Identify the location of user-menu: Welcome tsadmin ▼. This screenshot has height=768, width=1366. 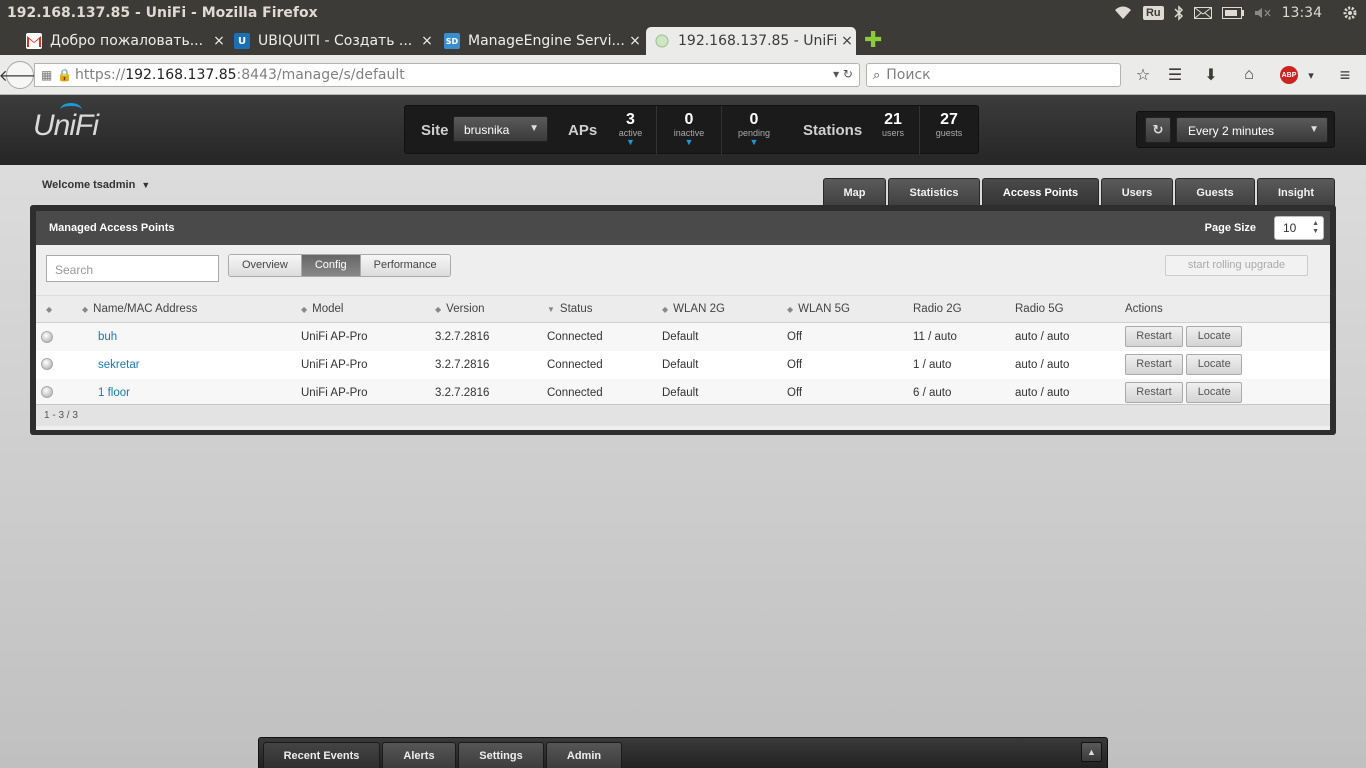
(96, 185).